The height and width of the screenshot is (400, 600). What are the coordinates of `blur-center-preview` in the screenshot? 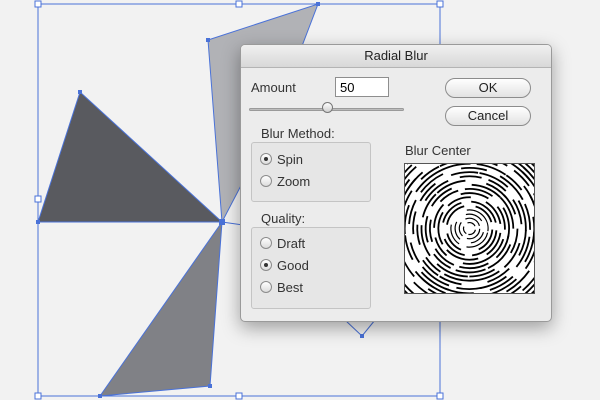 It's located at (464, 228).